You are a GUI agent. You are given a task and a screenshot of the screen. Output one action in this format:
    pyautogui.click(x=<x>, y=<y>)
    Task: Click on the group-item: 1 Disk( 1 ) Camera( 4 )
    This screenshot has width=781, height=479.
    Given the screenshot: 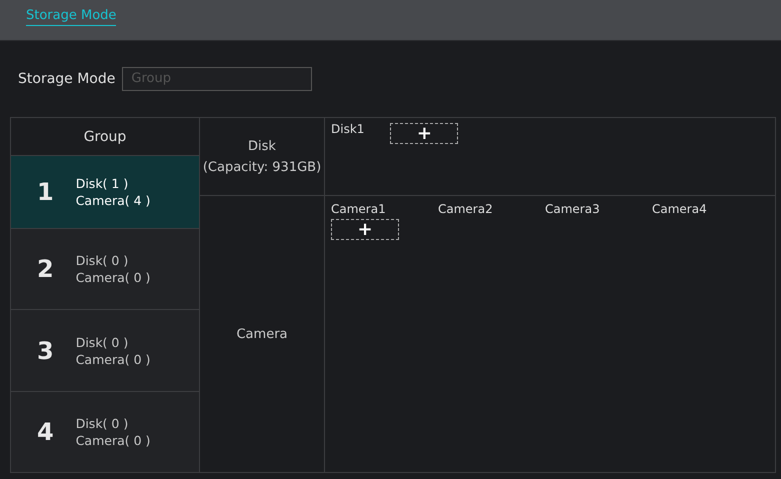 What is the action you would take?
    pyautogui.click(x=105, y=191)
    